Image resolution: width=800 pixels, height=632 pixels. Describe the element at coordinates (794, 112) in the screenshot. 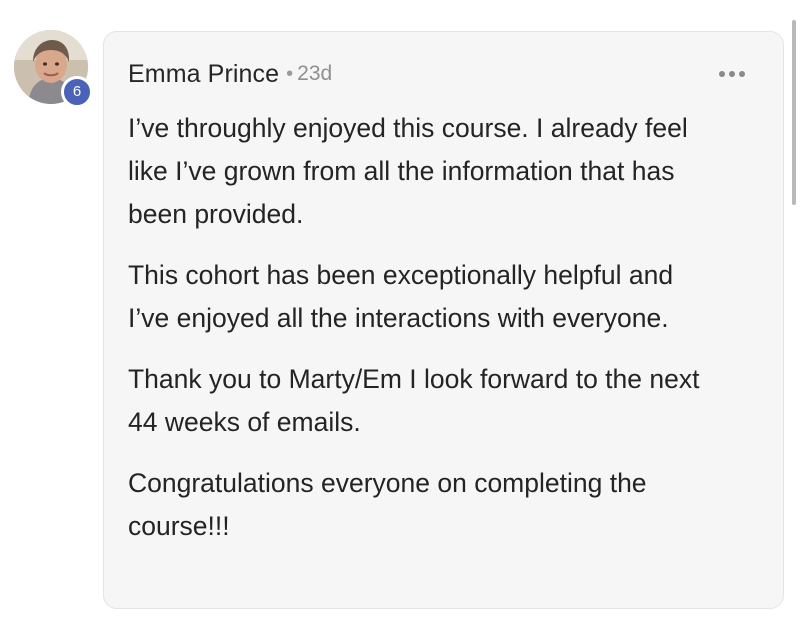

I see `scrollbar` at that location.